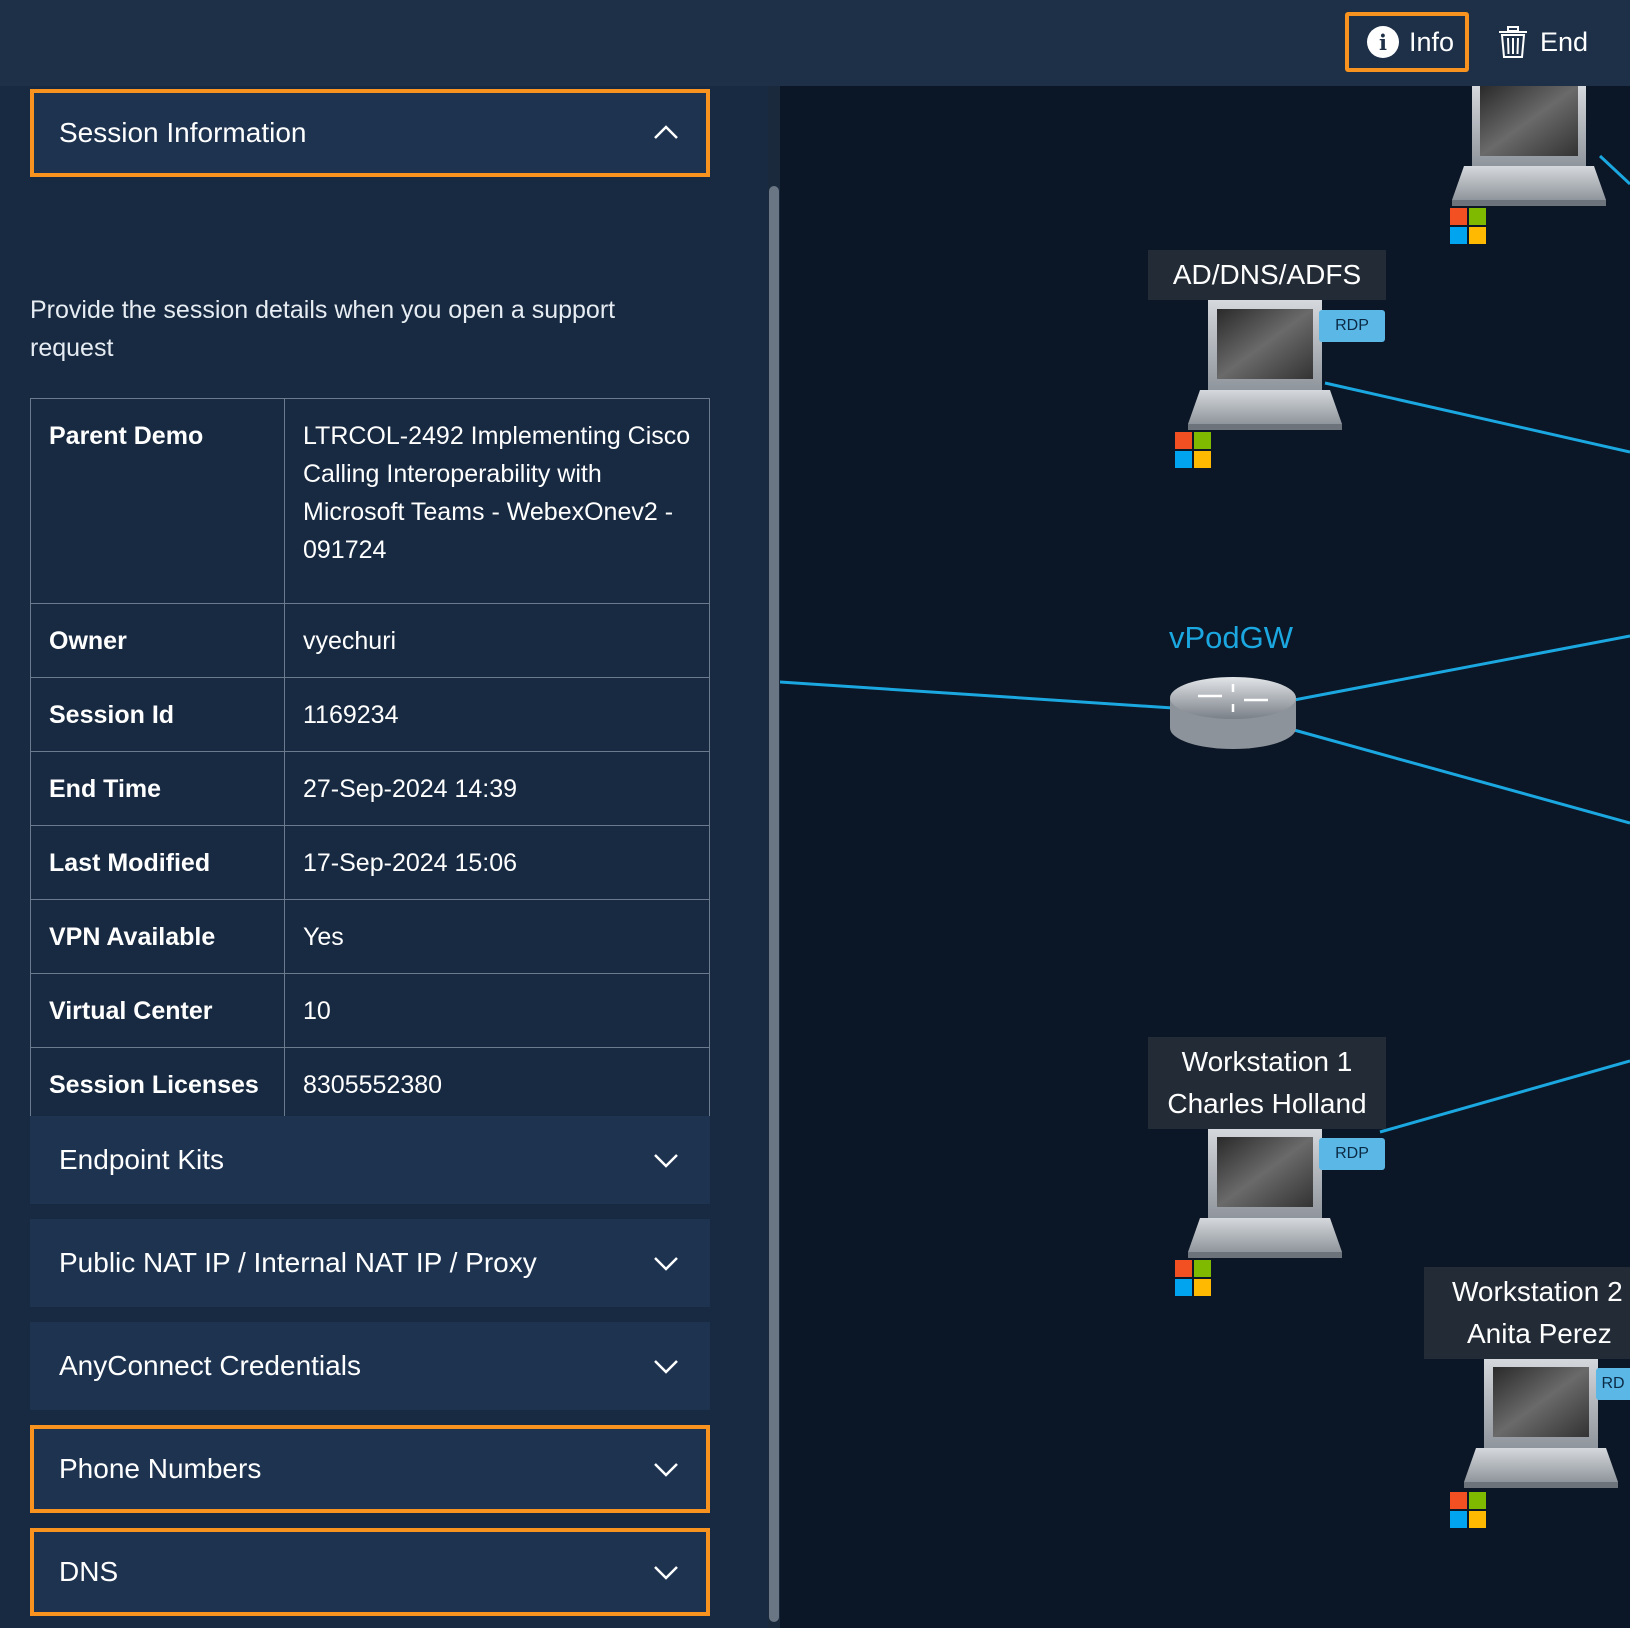  What do you see at coordinates (1527, 1313) in the screenshot?
I see `workstation-2-label: Workstation 2 Anita Perez` at bounding box center [1527, 1313].